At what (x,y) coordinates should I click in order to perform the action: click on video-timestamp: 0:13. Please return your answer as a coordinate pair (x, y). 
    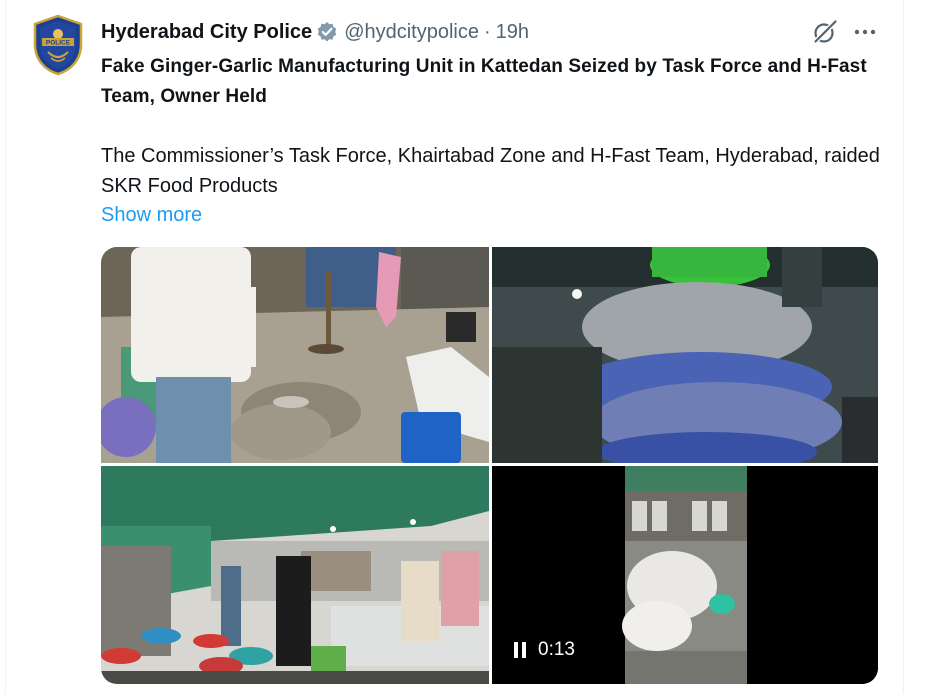
    Looking at the image, I should click on (556, 649).